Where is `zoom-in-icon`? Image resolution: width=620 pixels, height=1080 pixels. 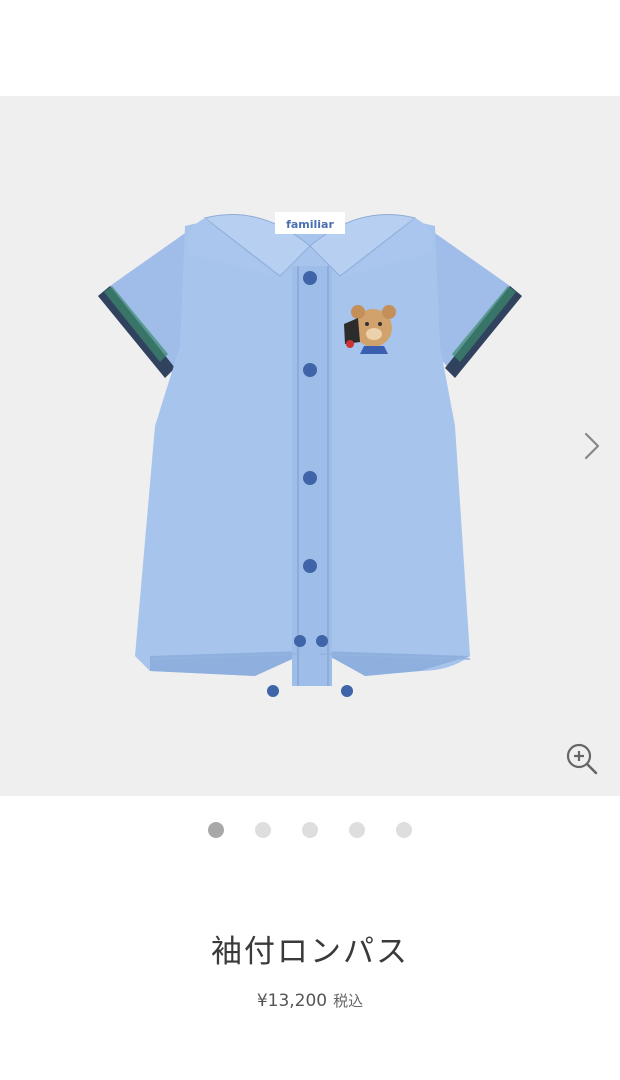
zoom-in-icon is located at coordinates (582, 759).